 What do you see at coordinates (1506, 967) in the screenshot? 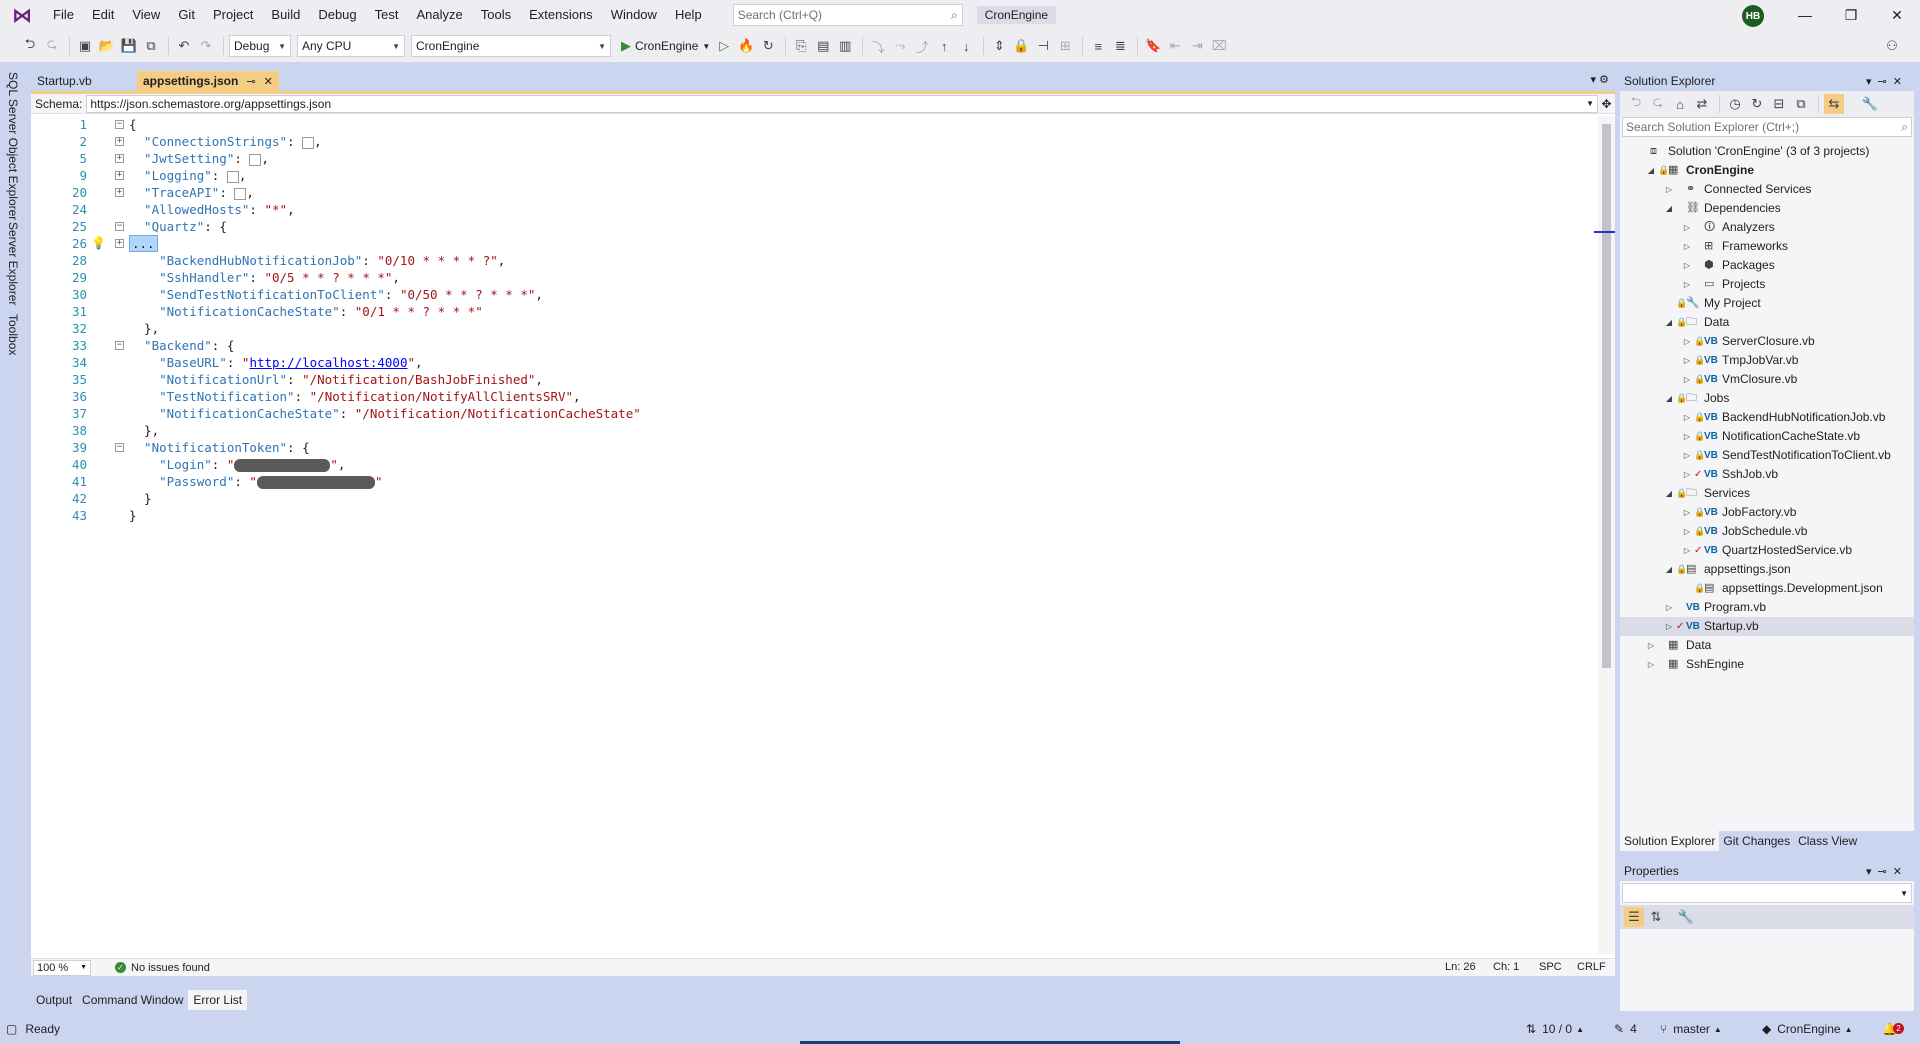
I see `column-indicator: Ch: 1` at bounding box center [1506, 967].